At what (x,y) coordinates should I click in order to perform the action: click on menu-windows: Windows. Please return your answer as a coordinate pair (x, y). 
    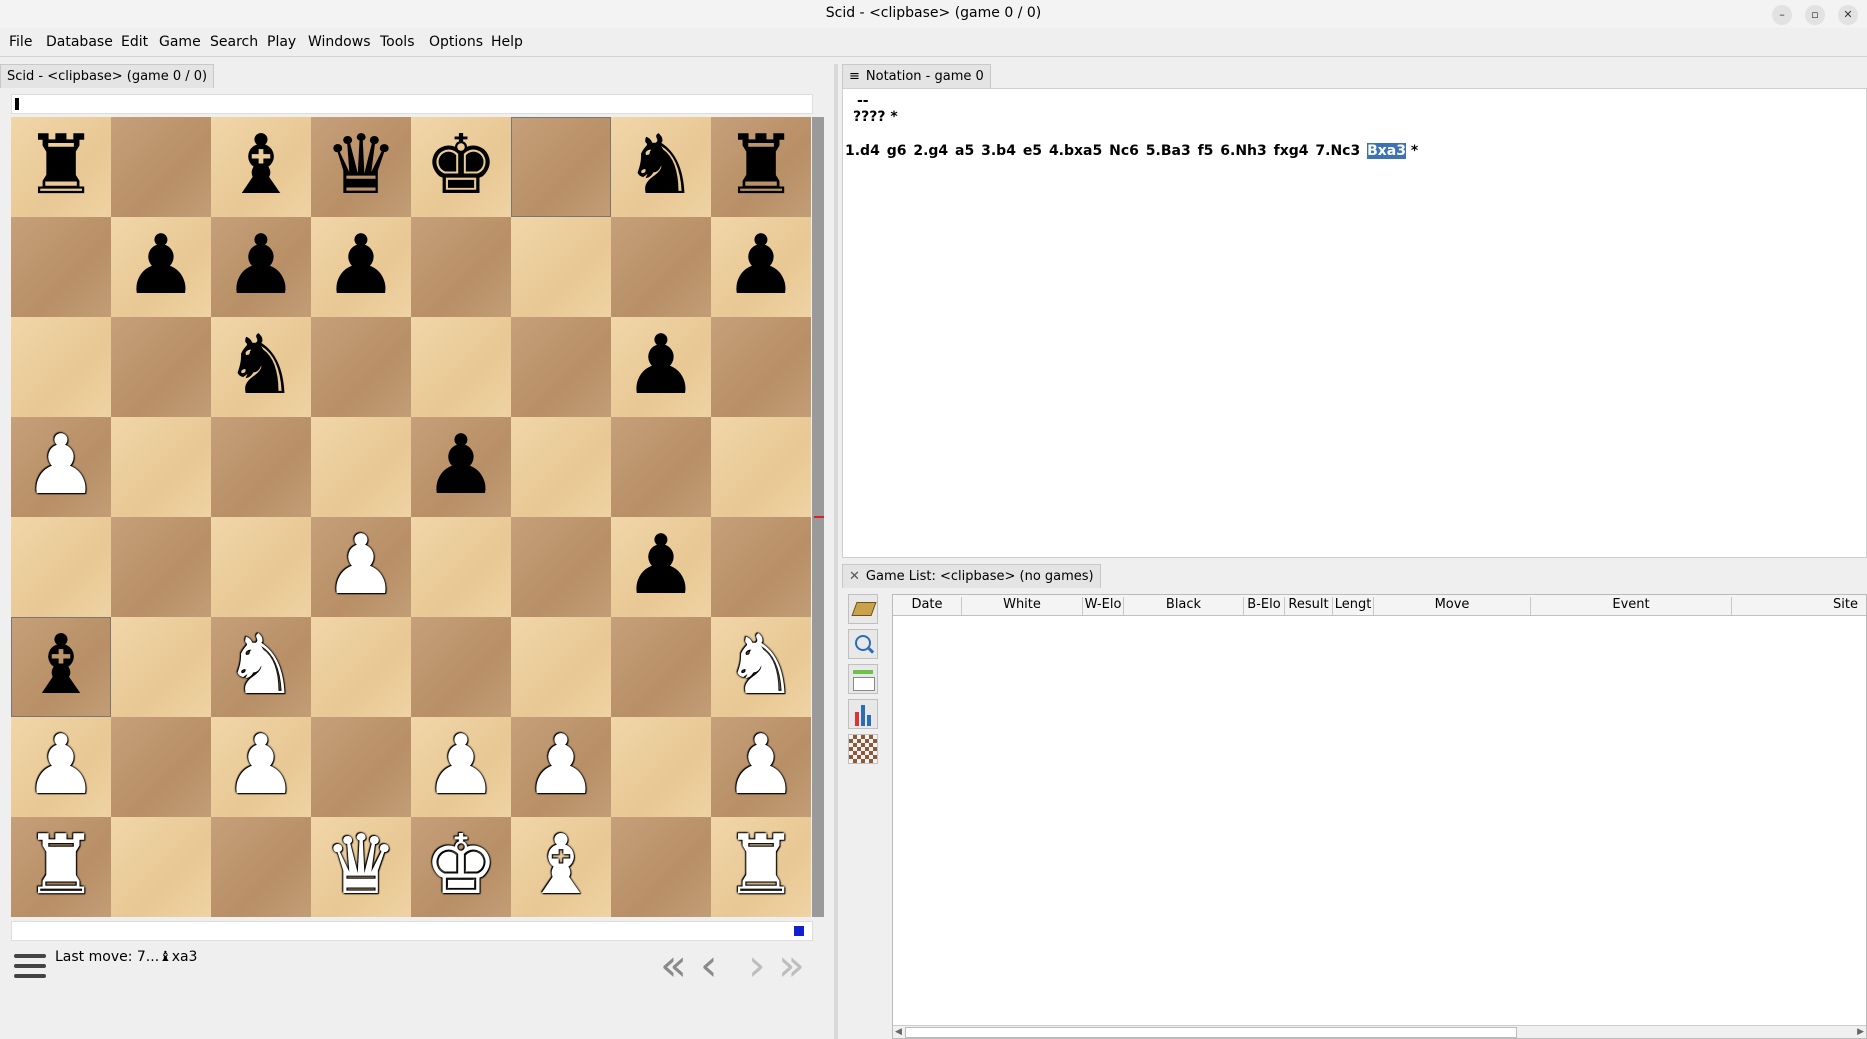
    Looking at the image, I should click on (339, 42).